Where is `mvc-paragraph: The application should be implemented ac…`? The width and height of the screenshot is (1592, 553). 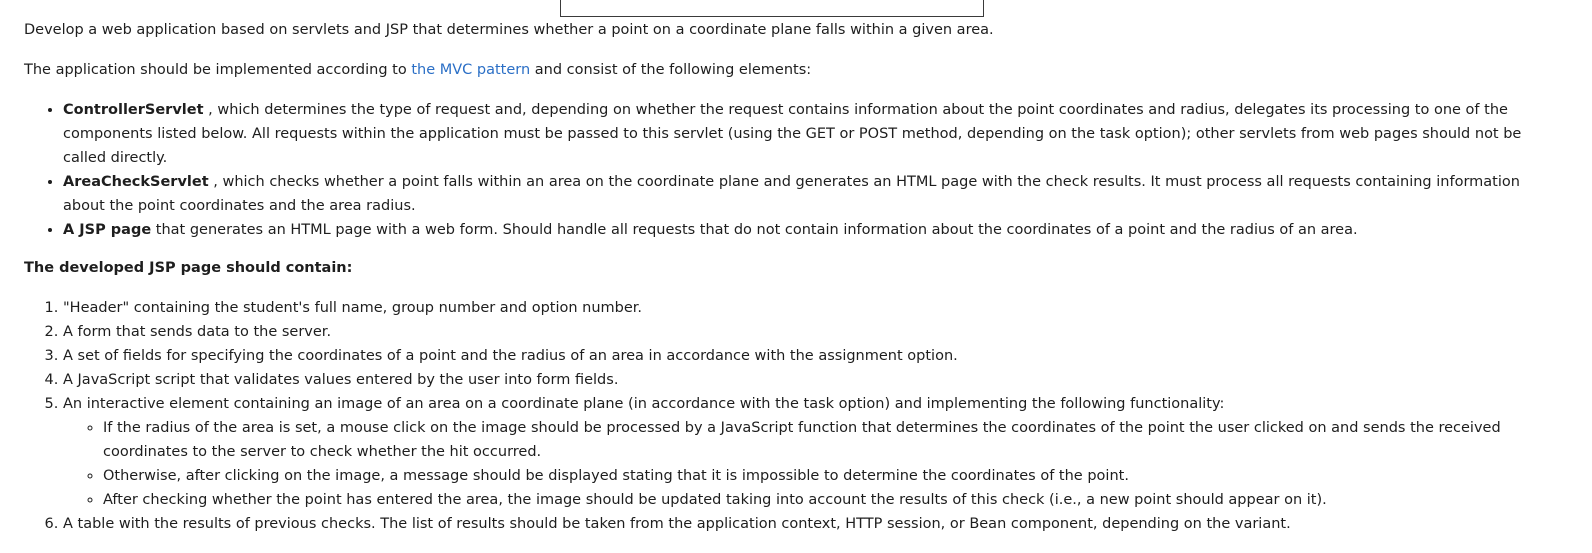 mvc-paragraph: The application should be implemented ac… is located at coordinates (789, 70).